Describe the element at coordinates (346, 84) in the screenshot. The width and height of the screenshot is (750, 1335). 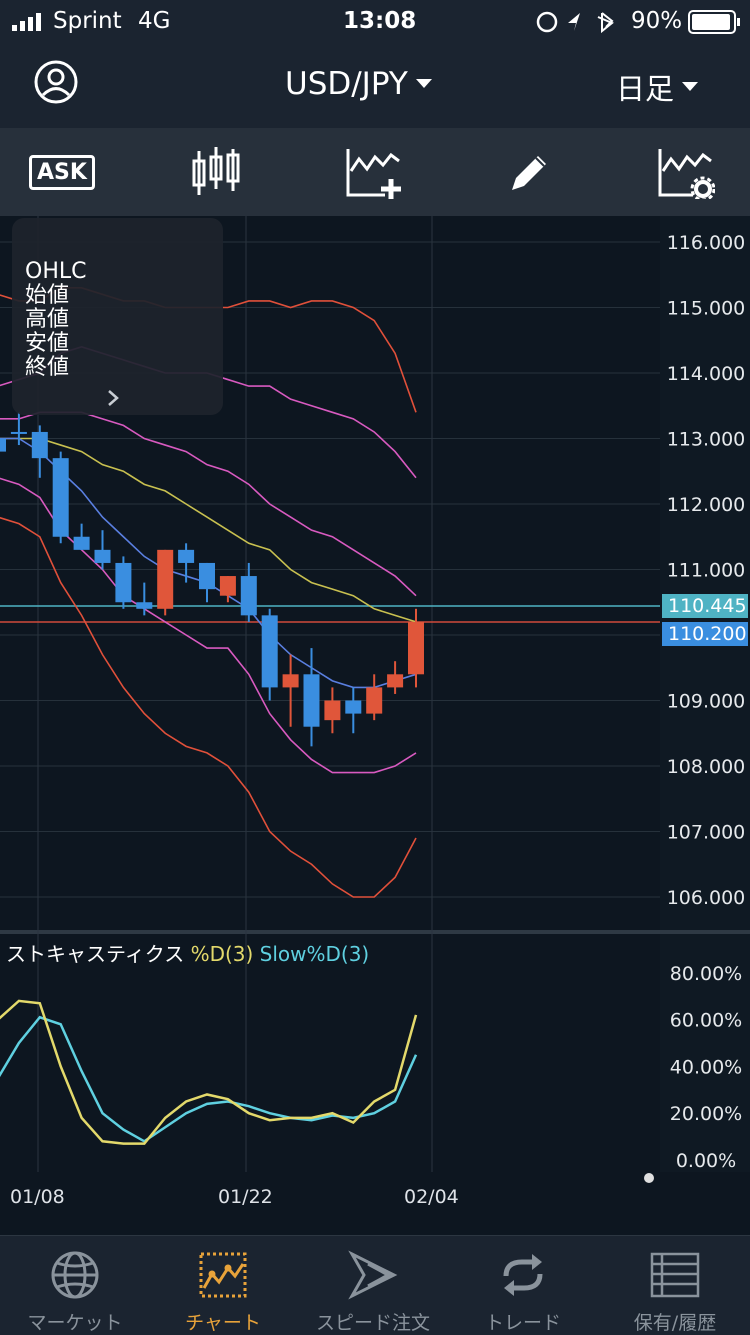
I see `pair-label: USD/JPY` at that location.